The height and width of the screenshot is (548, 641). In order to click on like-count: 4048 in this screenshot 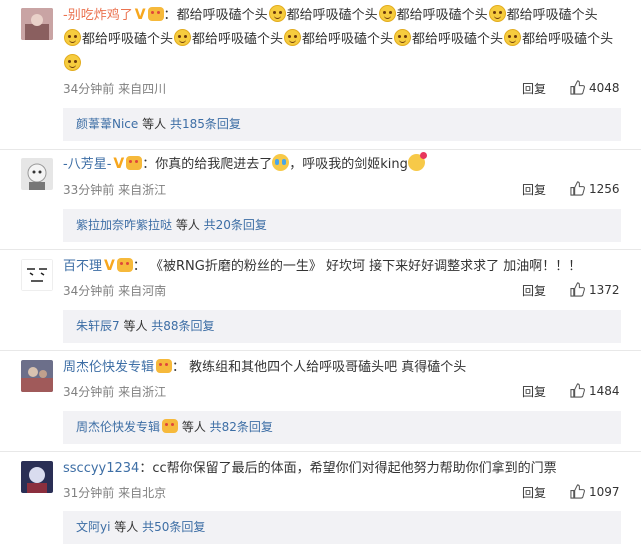, I will do `click(604, 88)`.